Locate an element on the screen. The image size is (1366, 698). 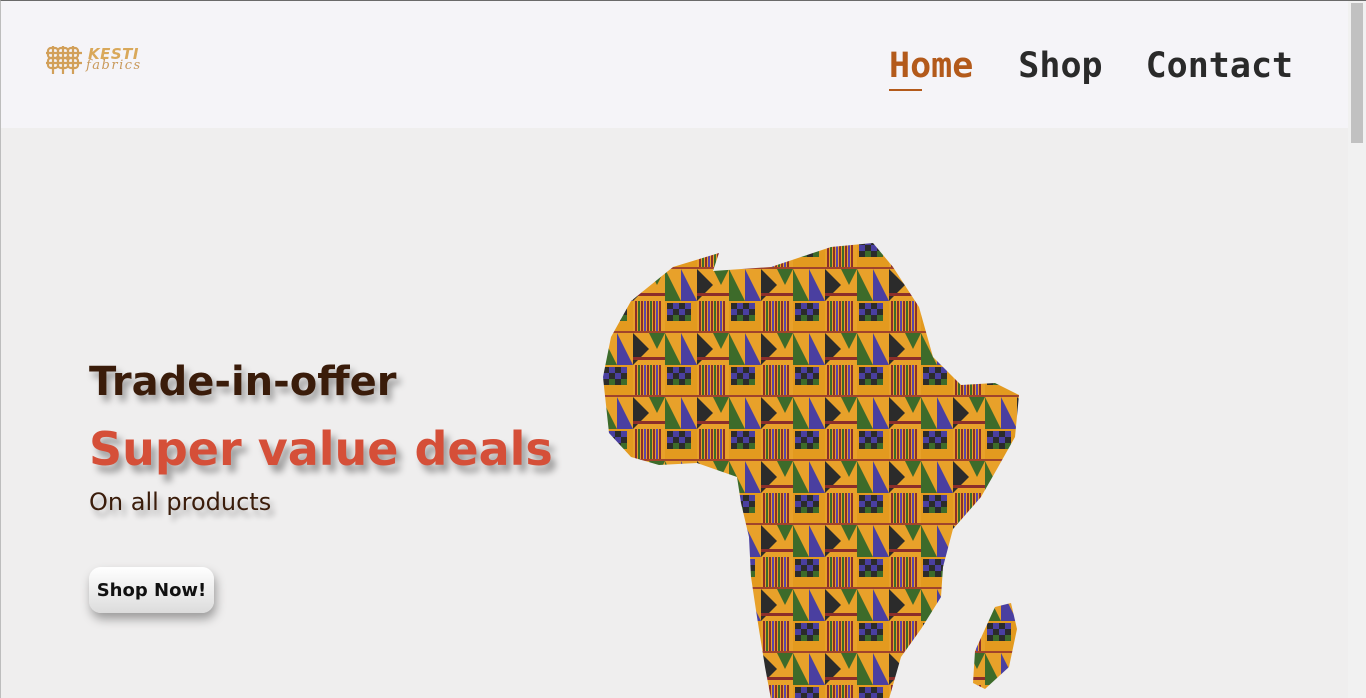
active-nav-underline is located at coordinates (905, 90).